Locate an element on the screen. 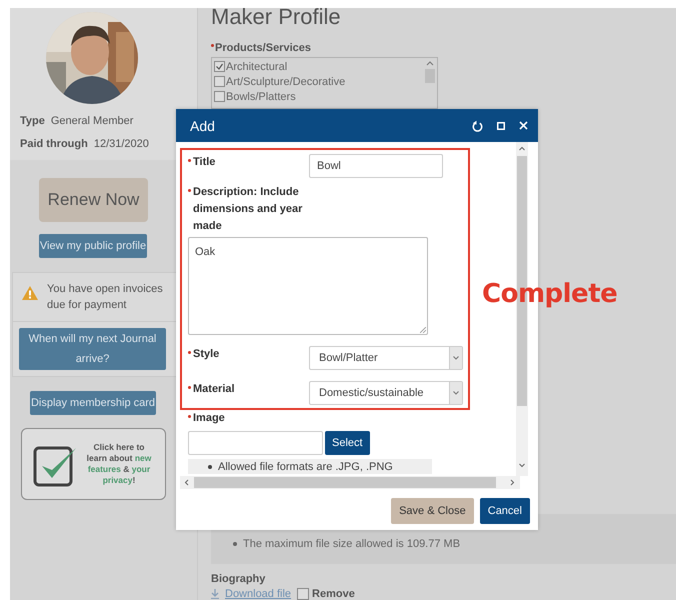 Image resolution: width=676 pixels, height=600 pixels. maximize-icon is located at coordinates (501, 126).